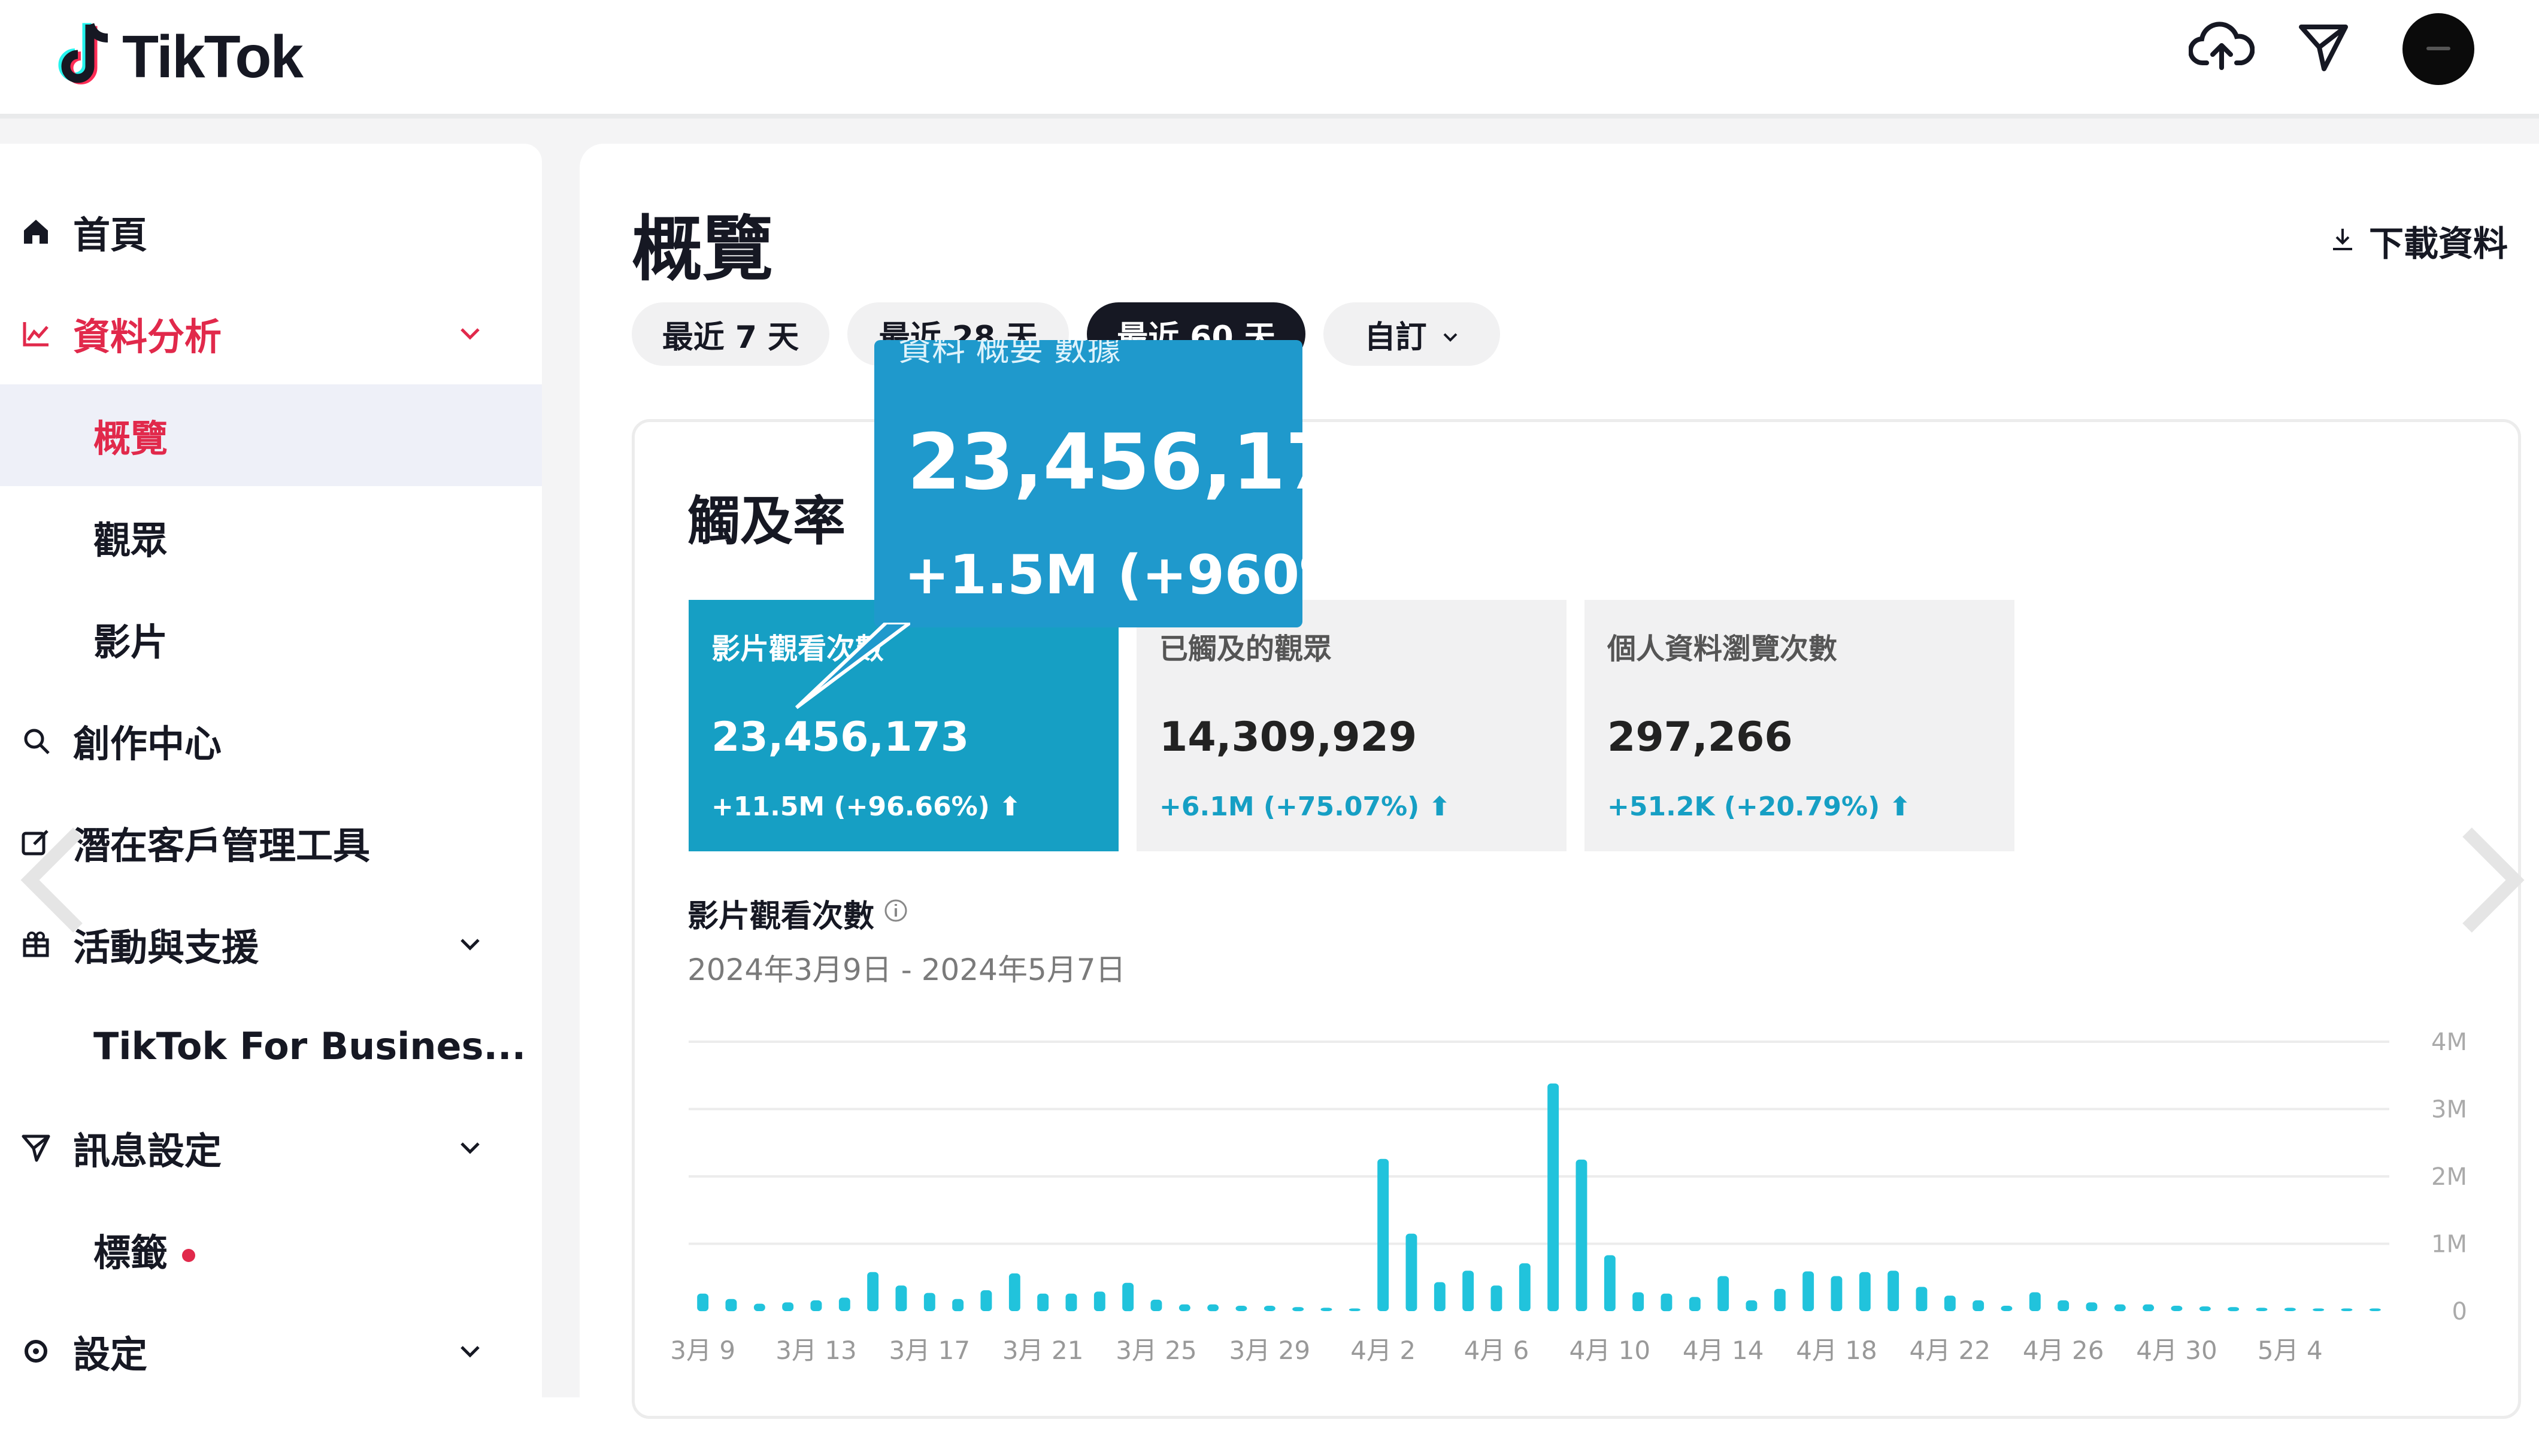  Describe the element at coordinates (271, 1148) in the screenshot. I see `sidebar-item-message-settings: 訊息設定` at that location.